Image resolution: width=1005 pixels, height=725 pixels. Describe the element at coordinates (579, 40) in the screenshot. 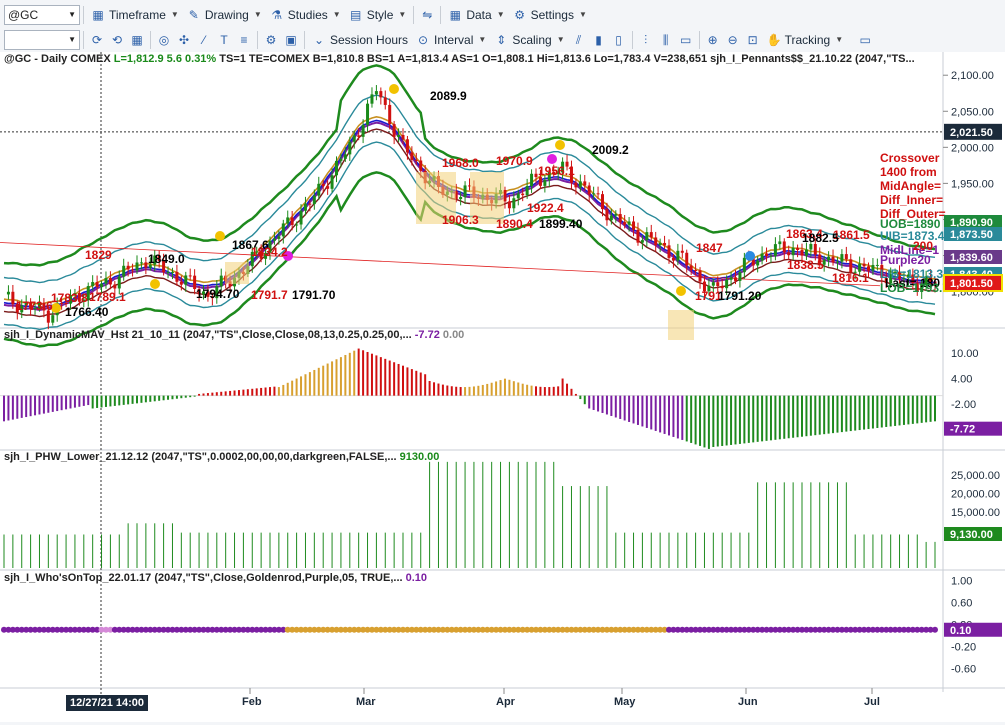

I see `bar-chart-type-icon: ⫽` at that location.